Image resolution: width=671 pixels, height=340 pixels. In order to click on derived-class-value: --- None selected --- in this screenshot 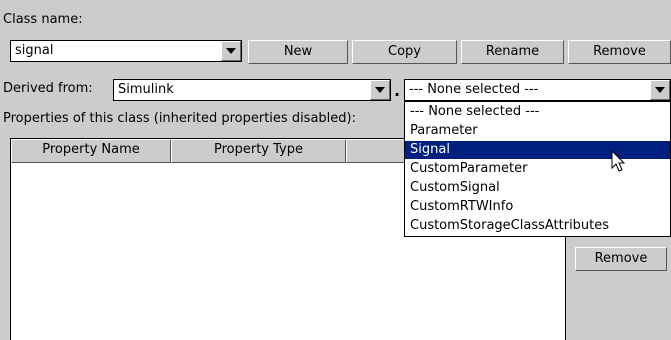, I will do `click(474, 89)`.